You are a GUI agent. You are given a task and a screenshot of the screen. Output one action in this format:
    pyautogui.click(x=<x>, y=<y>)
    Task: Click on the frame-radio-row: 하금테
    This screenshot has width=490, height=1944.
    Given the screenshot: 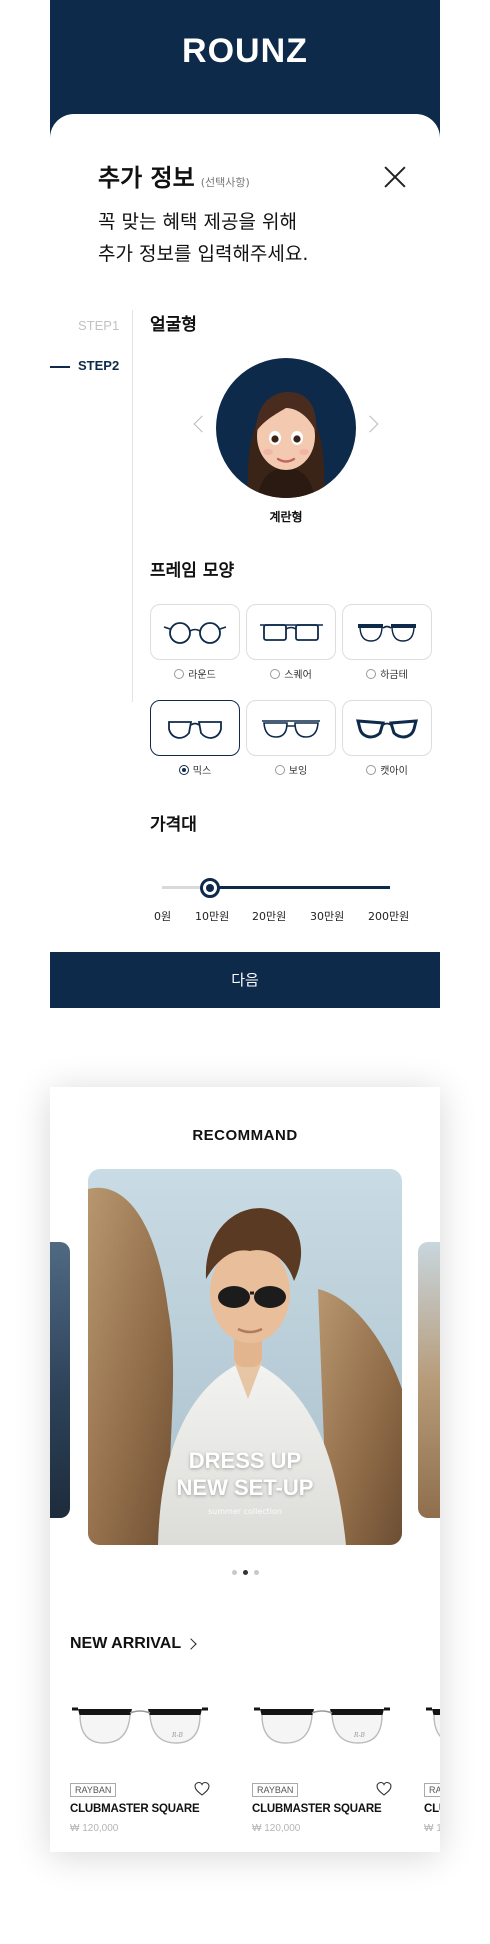 What is the action you would take?
    pyautogui.click(x=387, y=673)
    